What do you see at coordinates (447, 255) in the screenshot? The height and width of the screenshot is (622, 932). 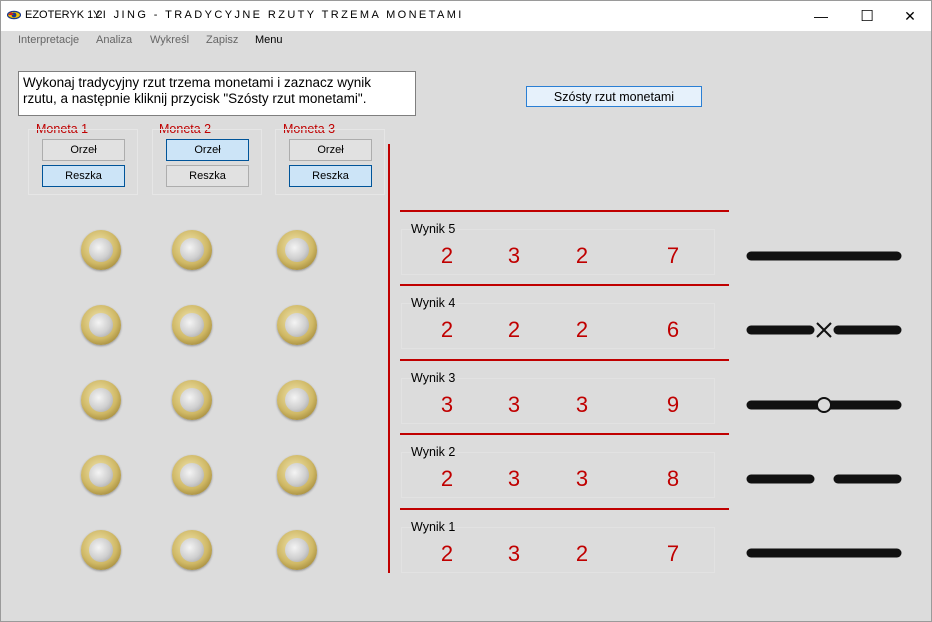 I see `result-5-value-1: 2` at bounding box center [447, 255].